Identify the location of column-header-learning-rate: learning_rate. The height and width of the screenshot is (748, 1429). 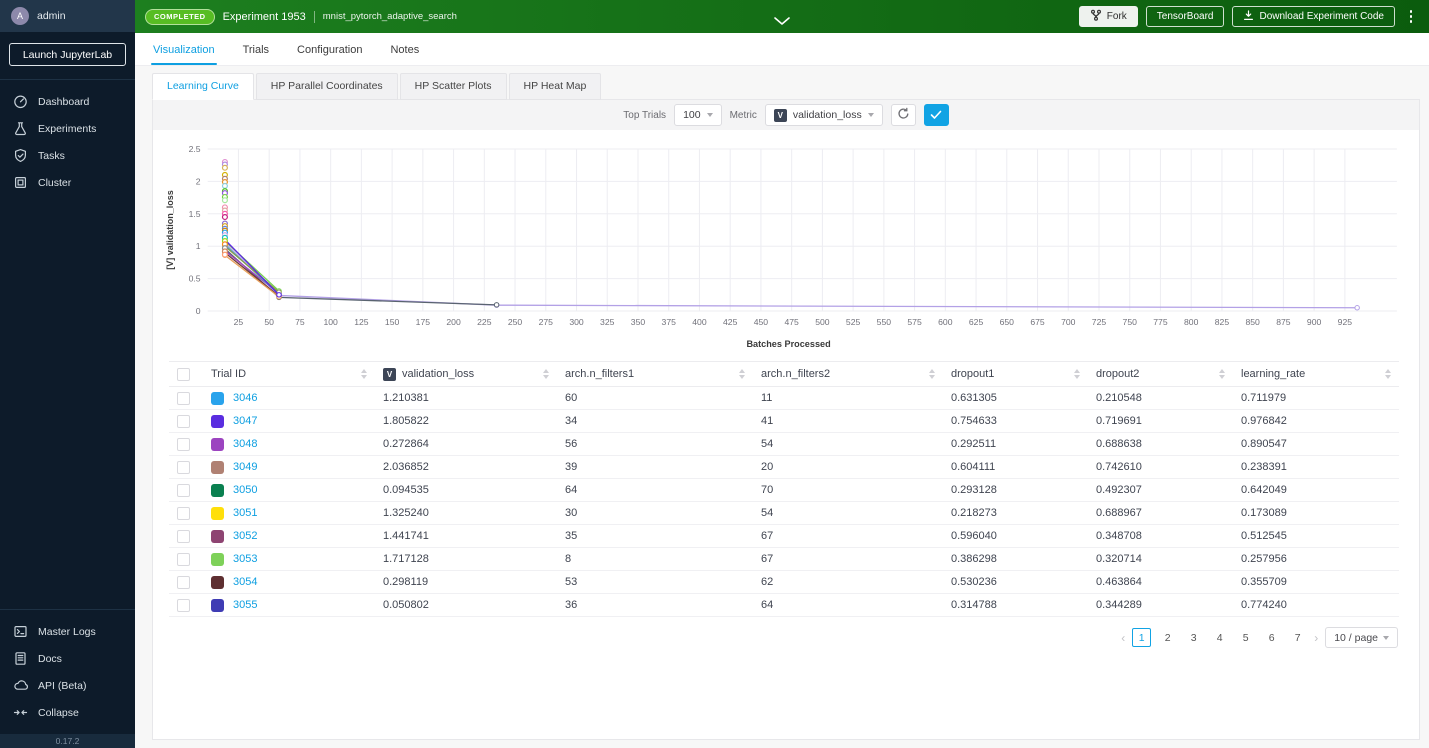
(1316, 374).